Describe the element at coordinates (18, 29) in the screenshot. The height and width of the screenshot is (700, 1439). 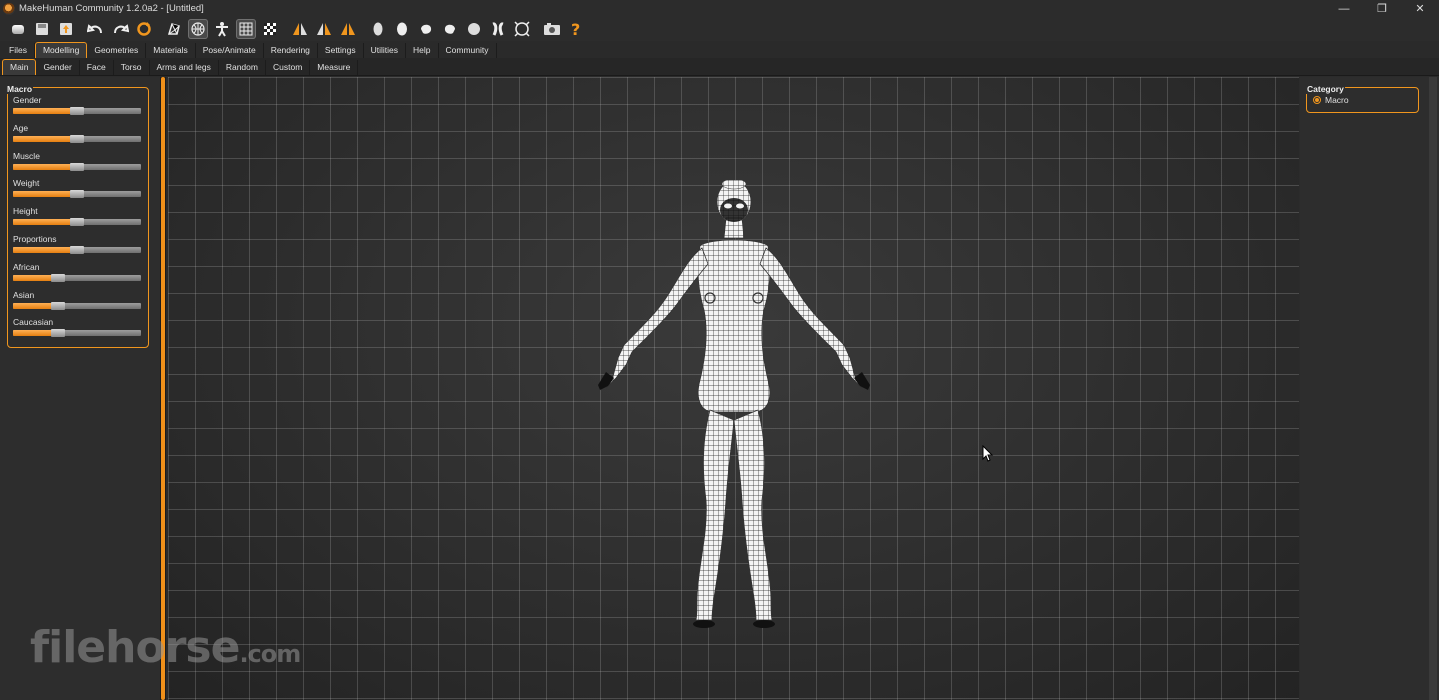
I see `new-file-icon` at that location.